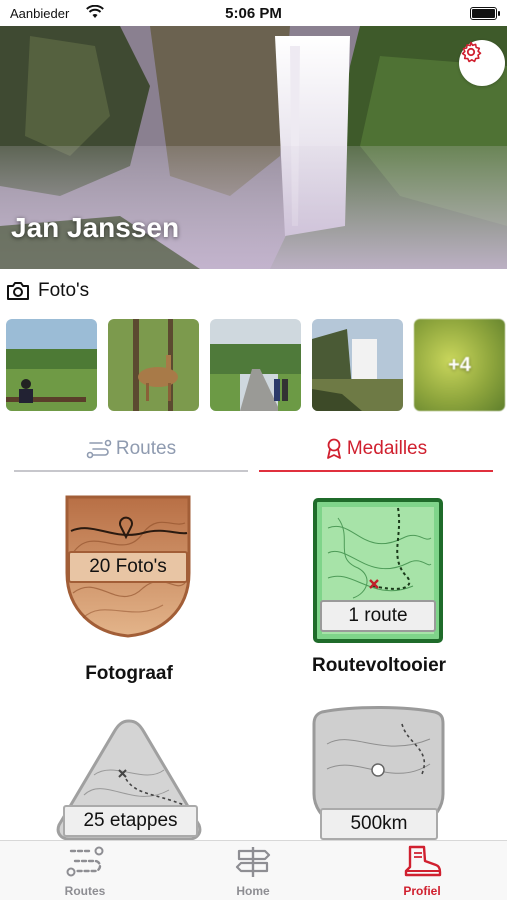  Describe the element at coordinates (379, 665) in the screenshot. I see `medal-title: Routevoltooier` at that location.